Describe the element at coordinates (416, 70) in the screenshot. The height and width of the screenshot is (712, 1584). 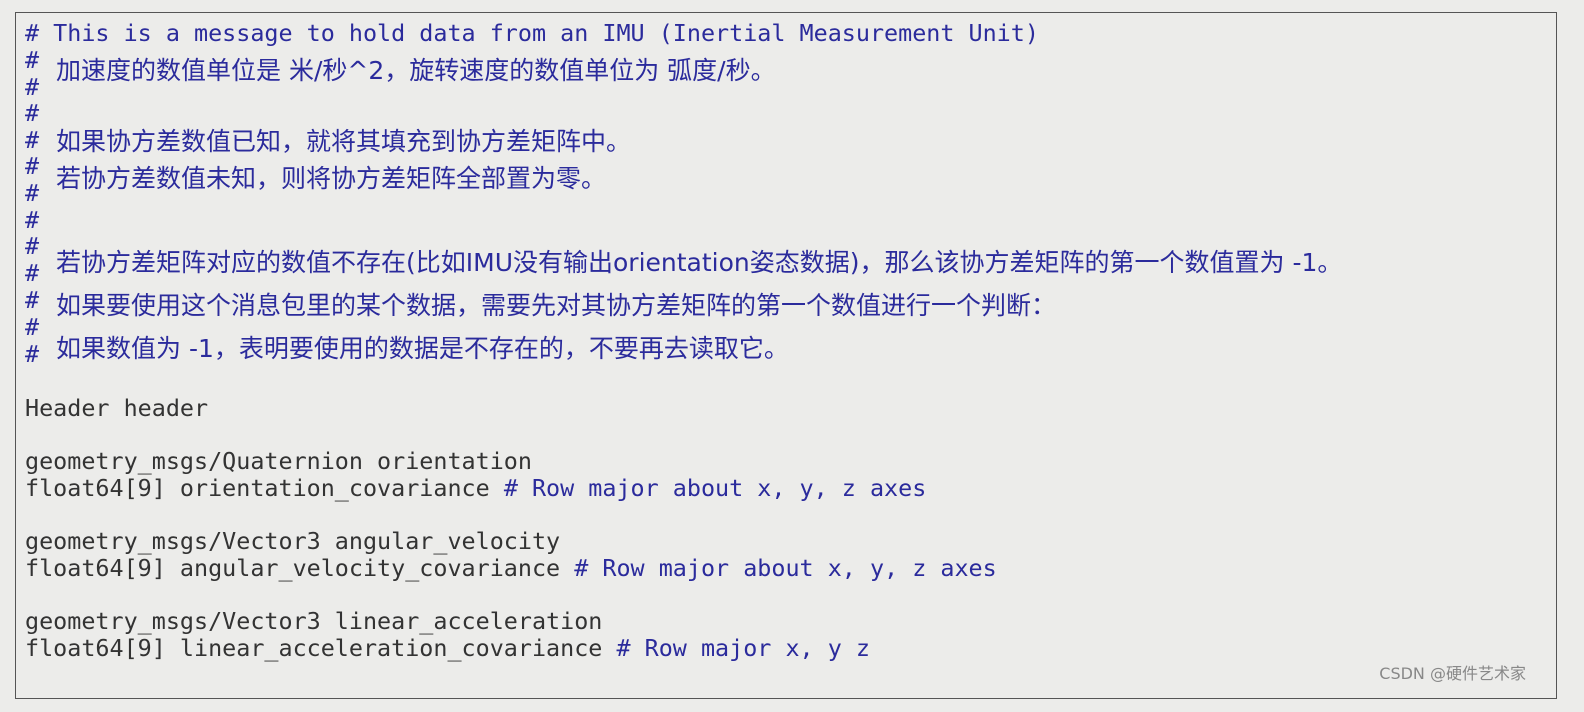
I see `chinese-comment: 加速度的数值单位是 米/秒^2，旋转速度的数值单位为 弧度/秒。` at that location.